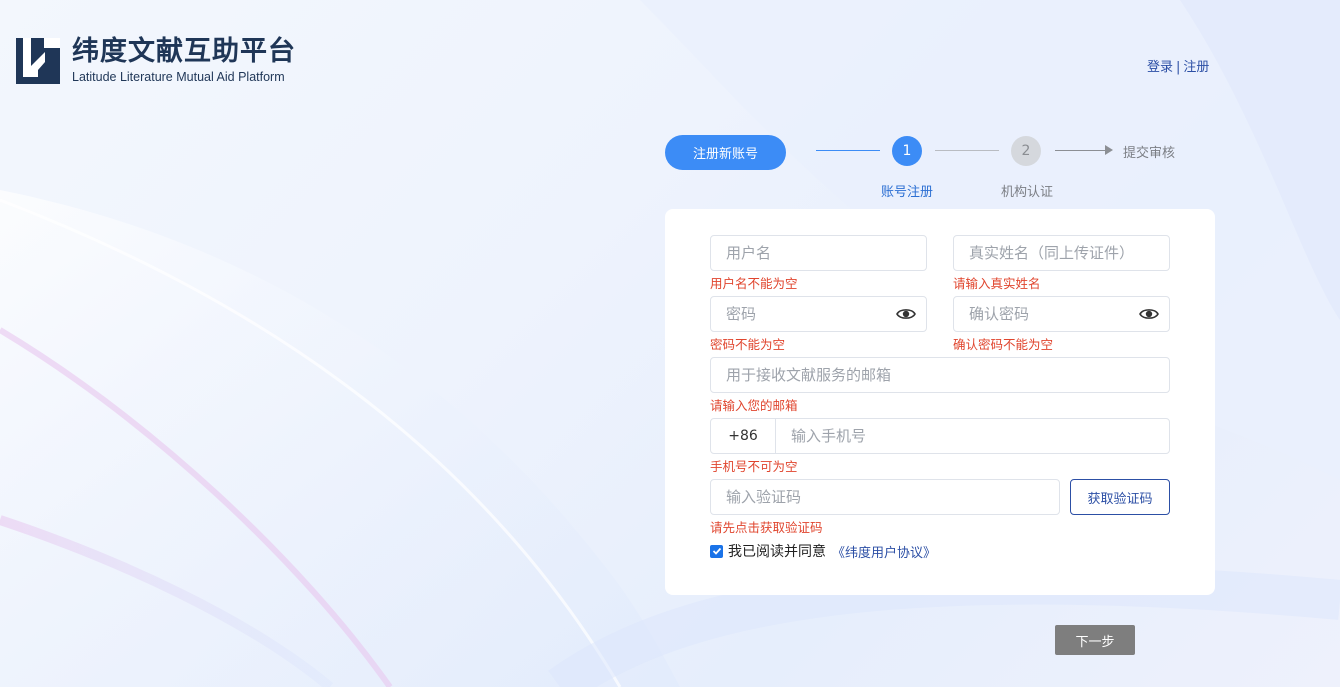 The image size is (1340, 687). I want to click on agreement-row: 我已阅读并同意 《纬度用户协议》, so click(823, 551).